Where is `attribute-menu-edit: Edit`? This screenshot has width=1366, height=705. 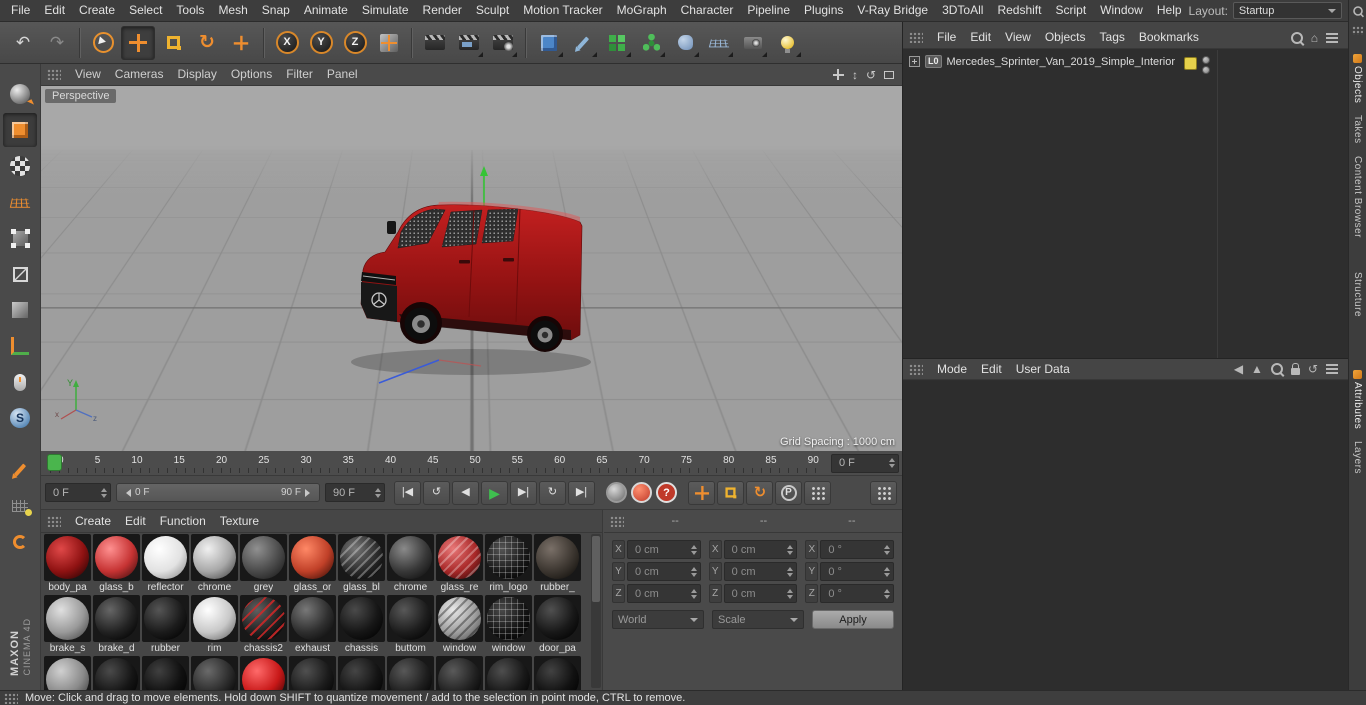 attribute-menu-edit: Edit is located at coordinates (991, 369).